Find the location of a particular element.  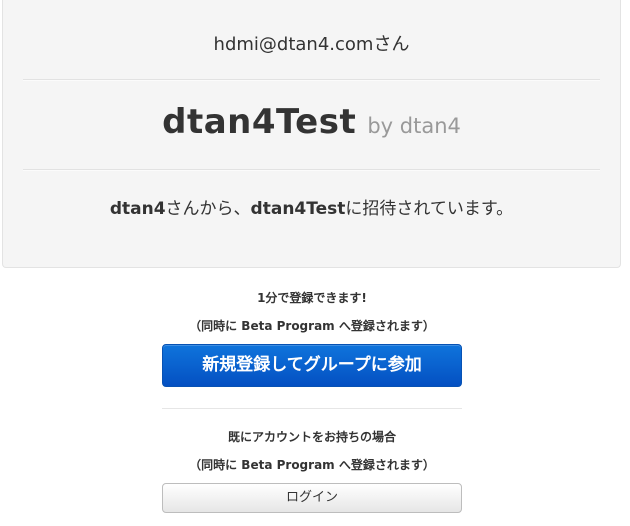

panel-divider-top is located at coordinates (311, 80).